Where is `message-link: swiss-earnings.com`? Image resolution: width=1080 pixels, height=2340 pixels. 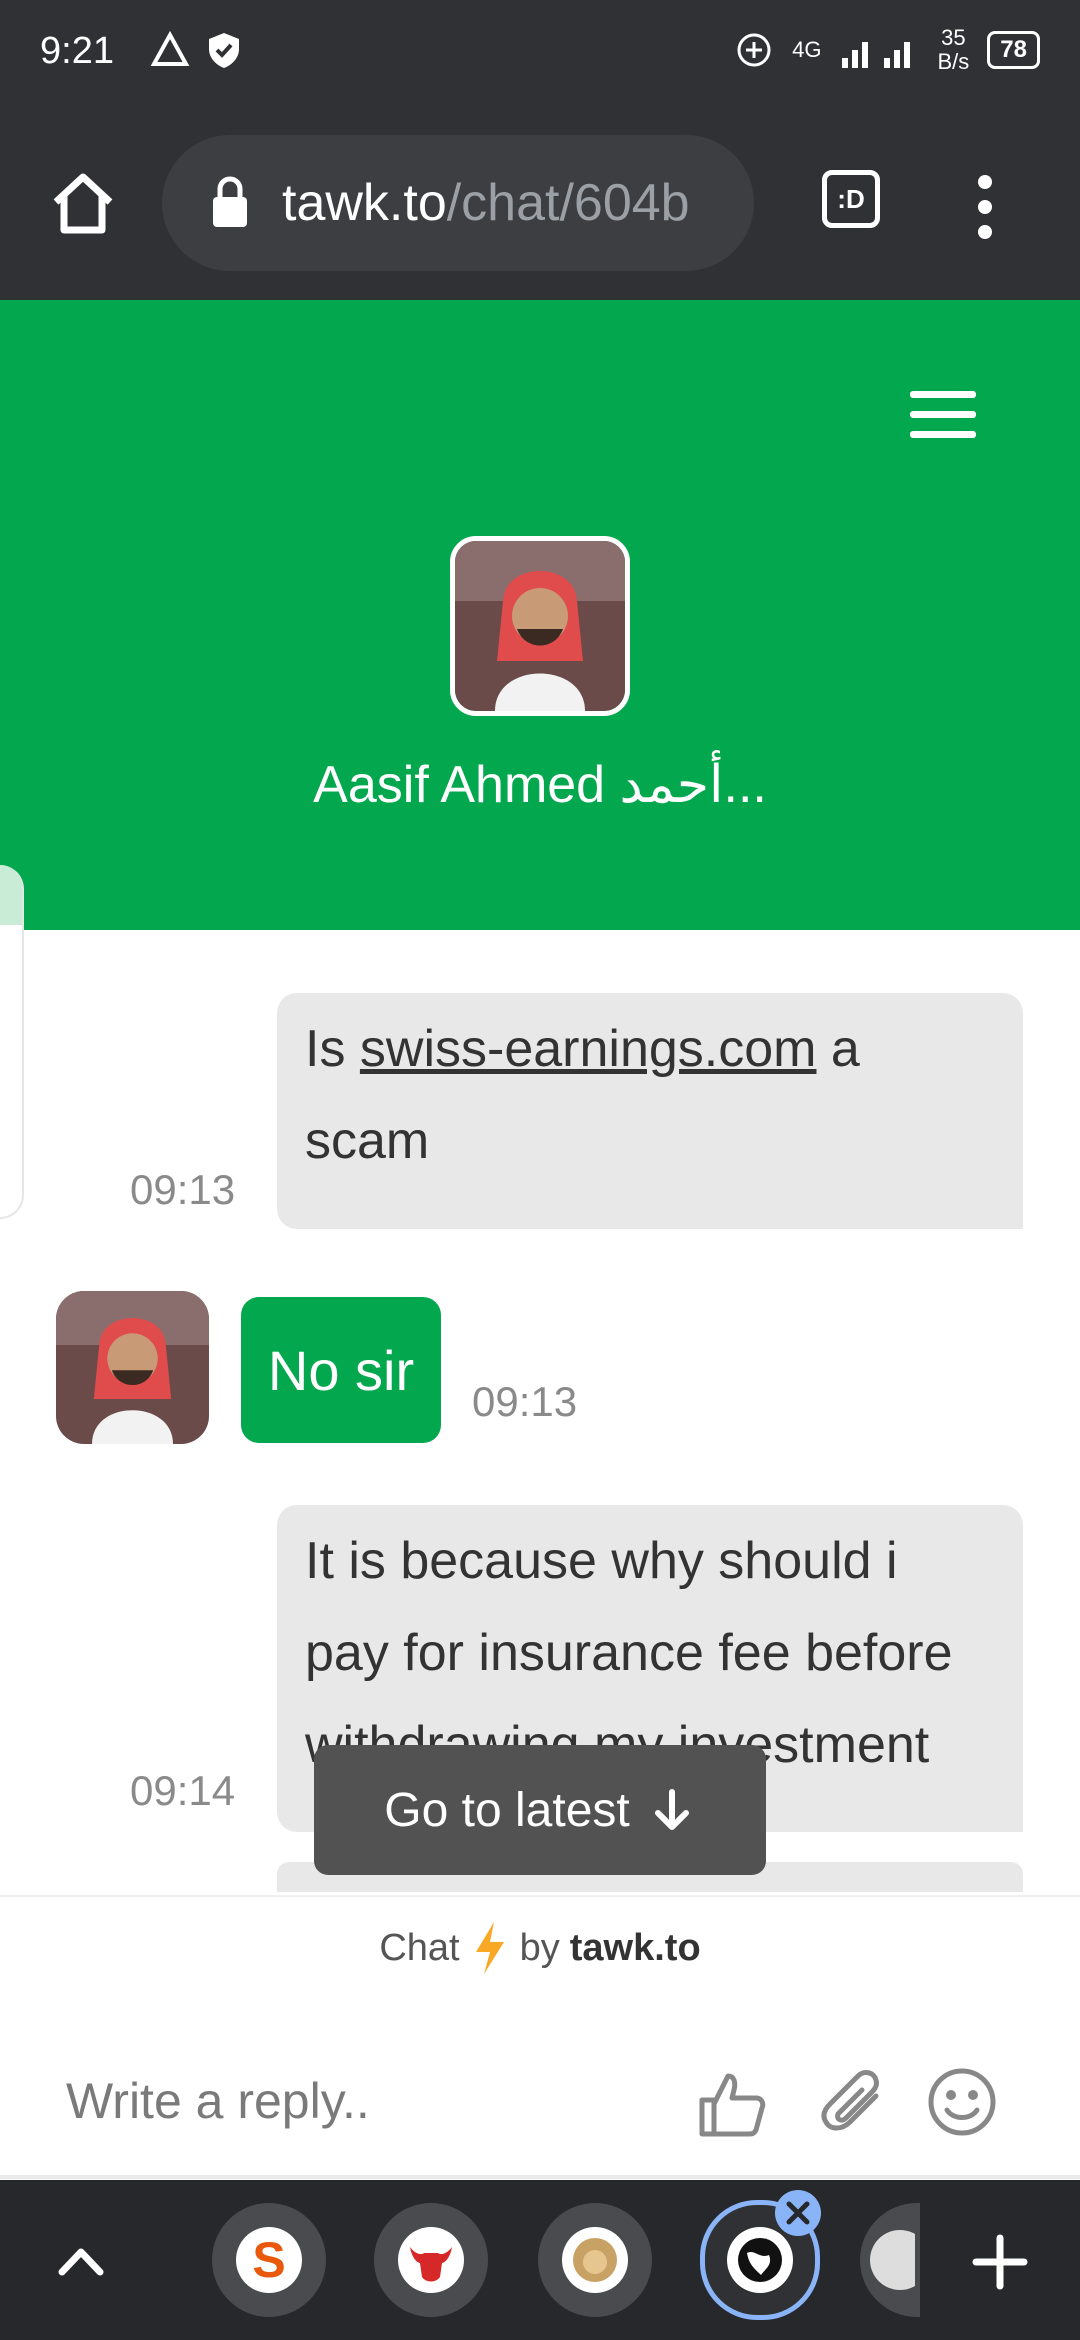
message-link: swiss-earnings.com is located at coordinates (588, 1049).